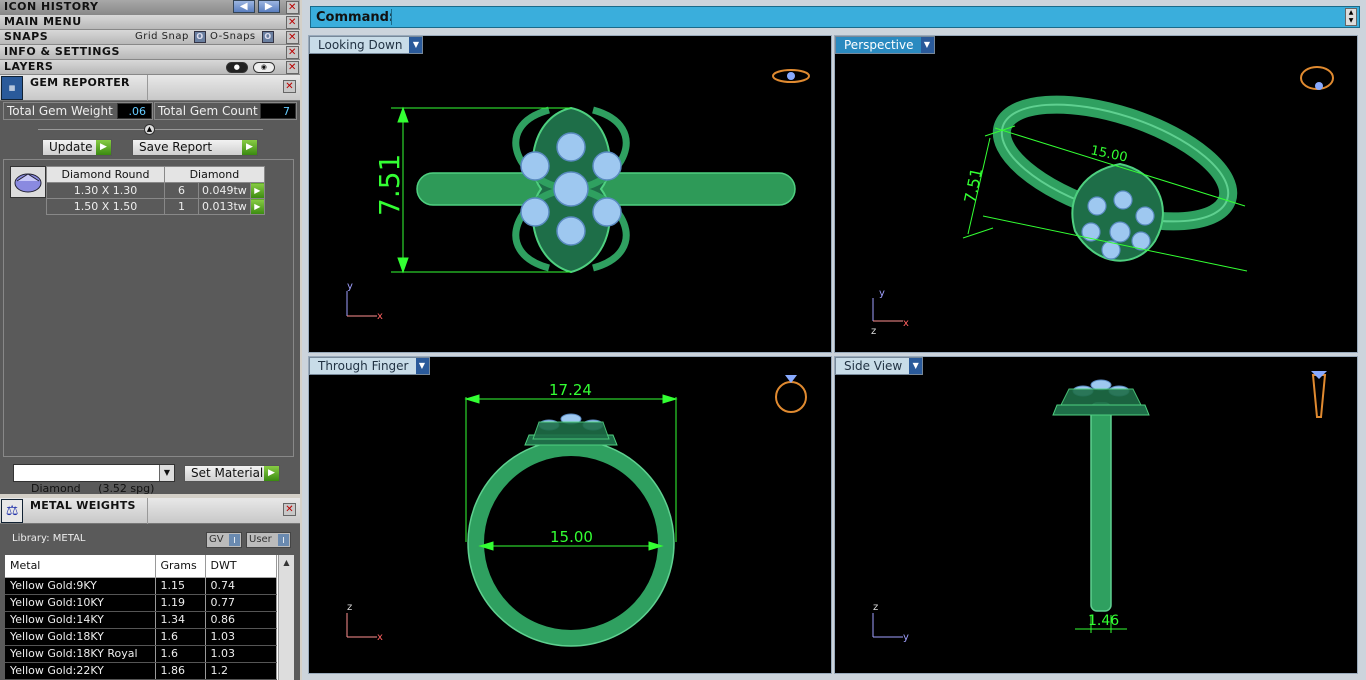  I want to click on gv-label: GV, so click(216, 539).